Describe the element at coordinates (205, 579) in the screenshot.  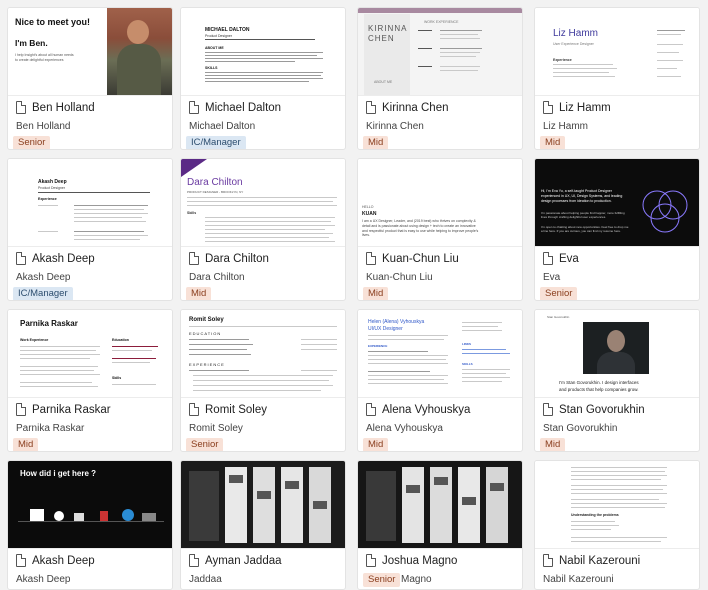
I see `card-subtitle: Jaddaa` at that location.